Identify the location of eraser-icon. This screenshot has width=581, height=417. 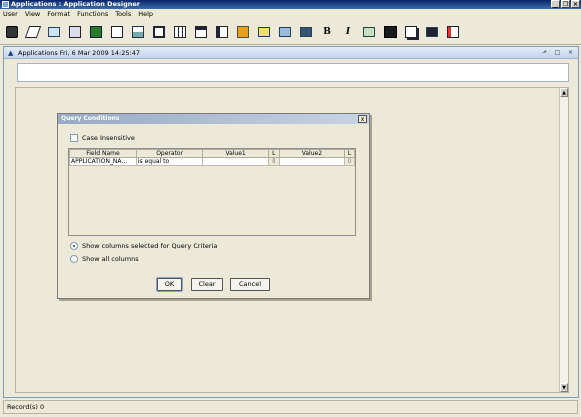
(33, 32).